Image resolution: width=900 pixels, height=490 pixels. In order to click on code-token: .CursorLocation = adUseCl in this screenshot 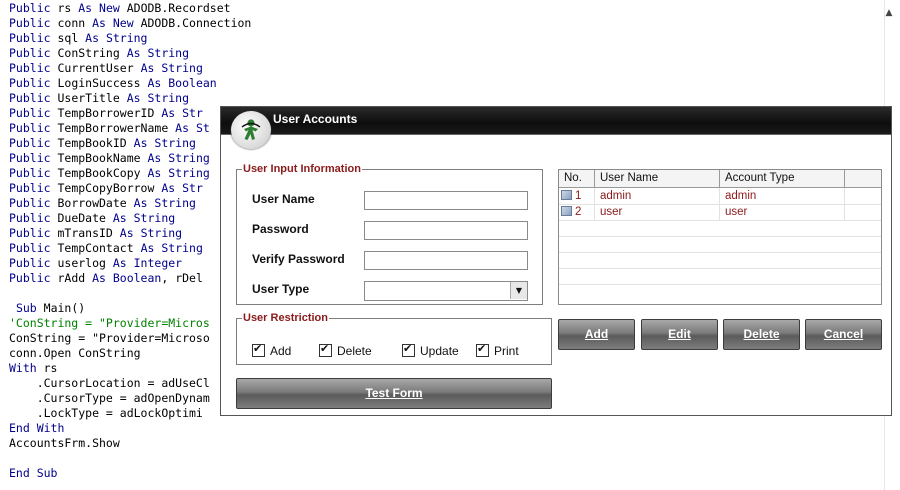, I will do `click(109, 383)`.